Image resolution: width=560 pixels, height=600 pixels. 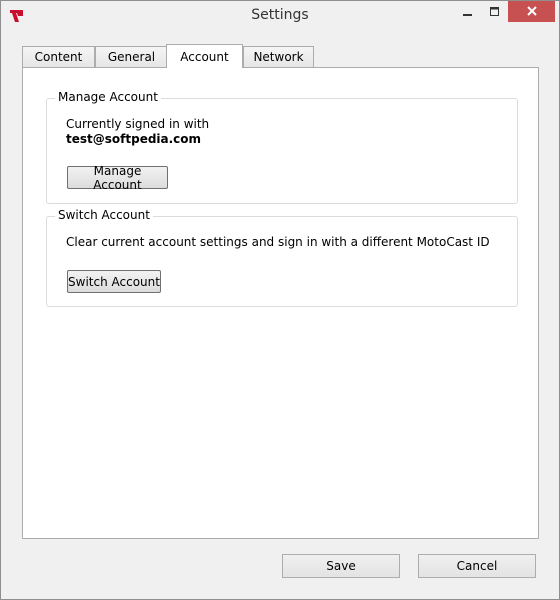 I want to click on signed-in-label: Currently signed in with, so click(x=138, y=124).